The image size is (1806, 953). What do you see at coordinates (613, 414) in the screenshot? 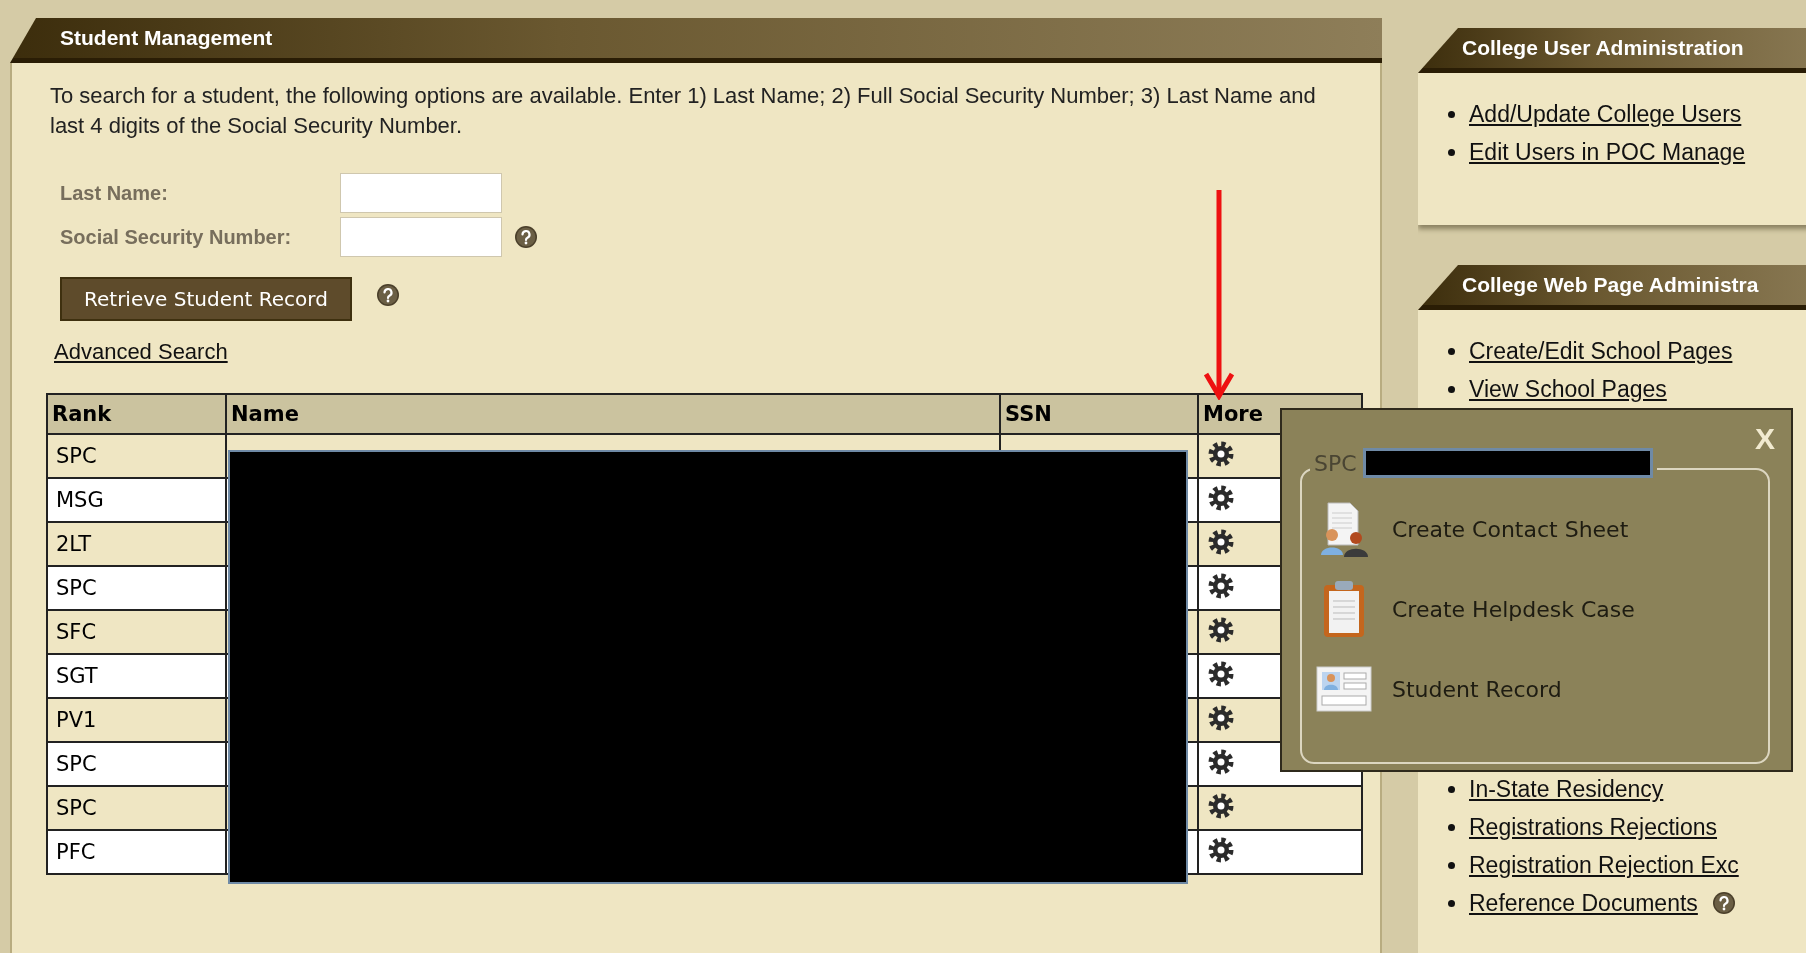
I see `column-header: Name` at bounding box center [613, 414].